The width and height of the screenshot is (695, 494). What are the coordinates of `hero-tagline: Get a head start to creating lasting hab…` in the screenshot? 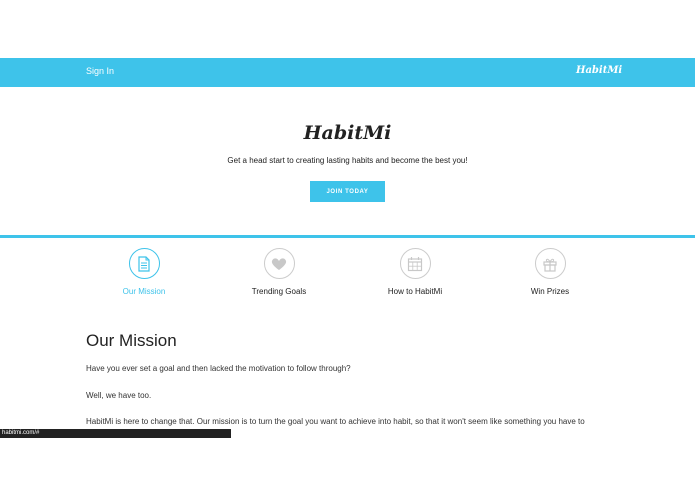 It's located at (347, 160).